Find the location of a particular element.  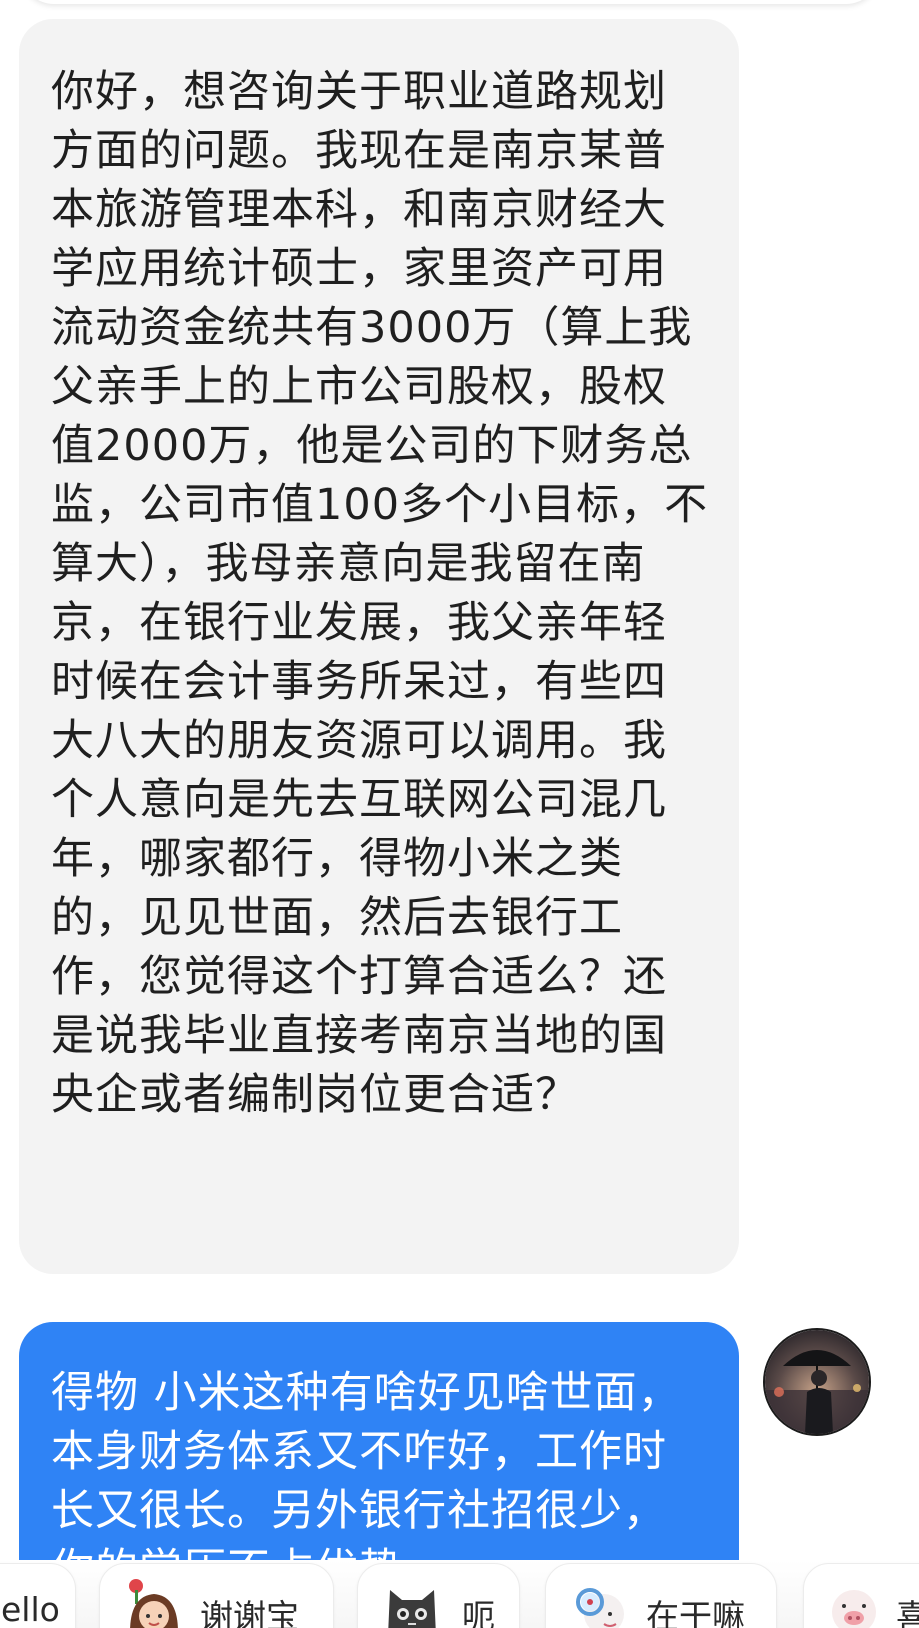

quick-reply-bar: ello 谢谢宝 呃 在干嘛 喜 is located at coordinates (459, 1594).